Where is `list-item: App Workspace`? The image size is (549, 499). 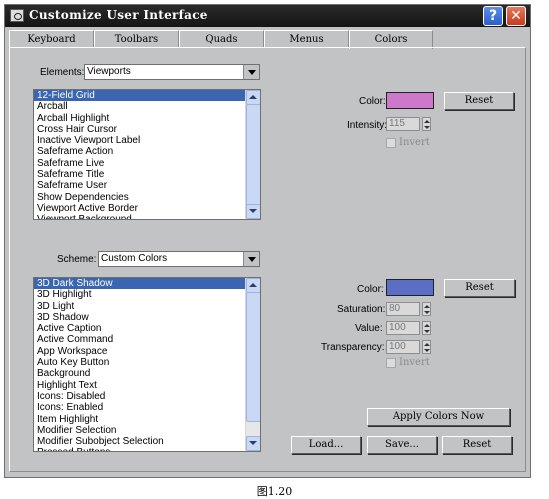
list-item: App Workspace is located at coordinates (147, 351).